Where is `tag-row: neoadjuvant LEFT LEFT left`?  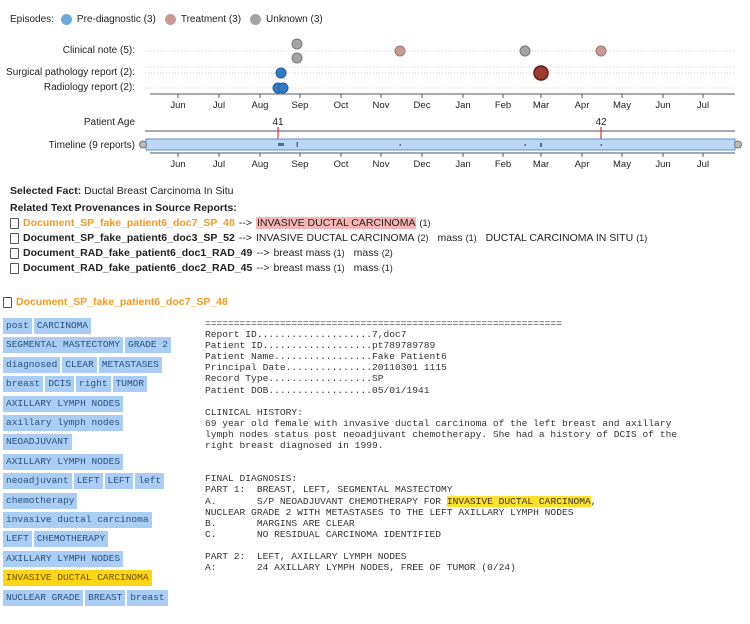 tag-row: neoadjuvant LEFT LEFT left is located at coordinates (84, 481).